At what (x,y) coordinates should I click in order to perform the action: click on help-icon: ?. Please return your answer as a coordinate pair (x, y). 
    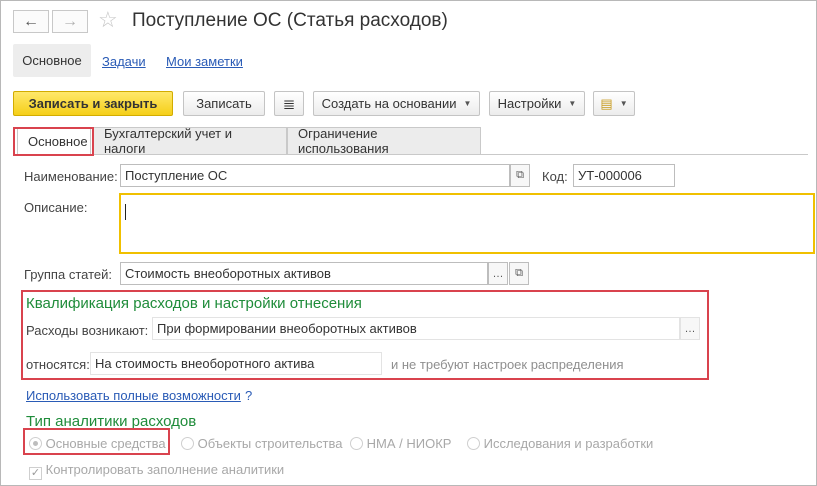
    Looking at the image, I should click on (248, 395).